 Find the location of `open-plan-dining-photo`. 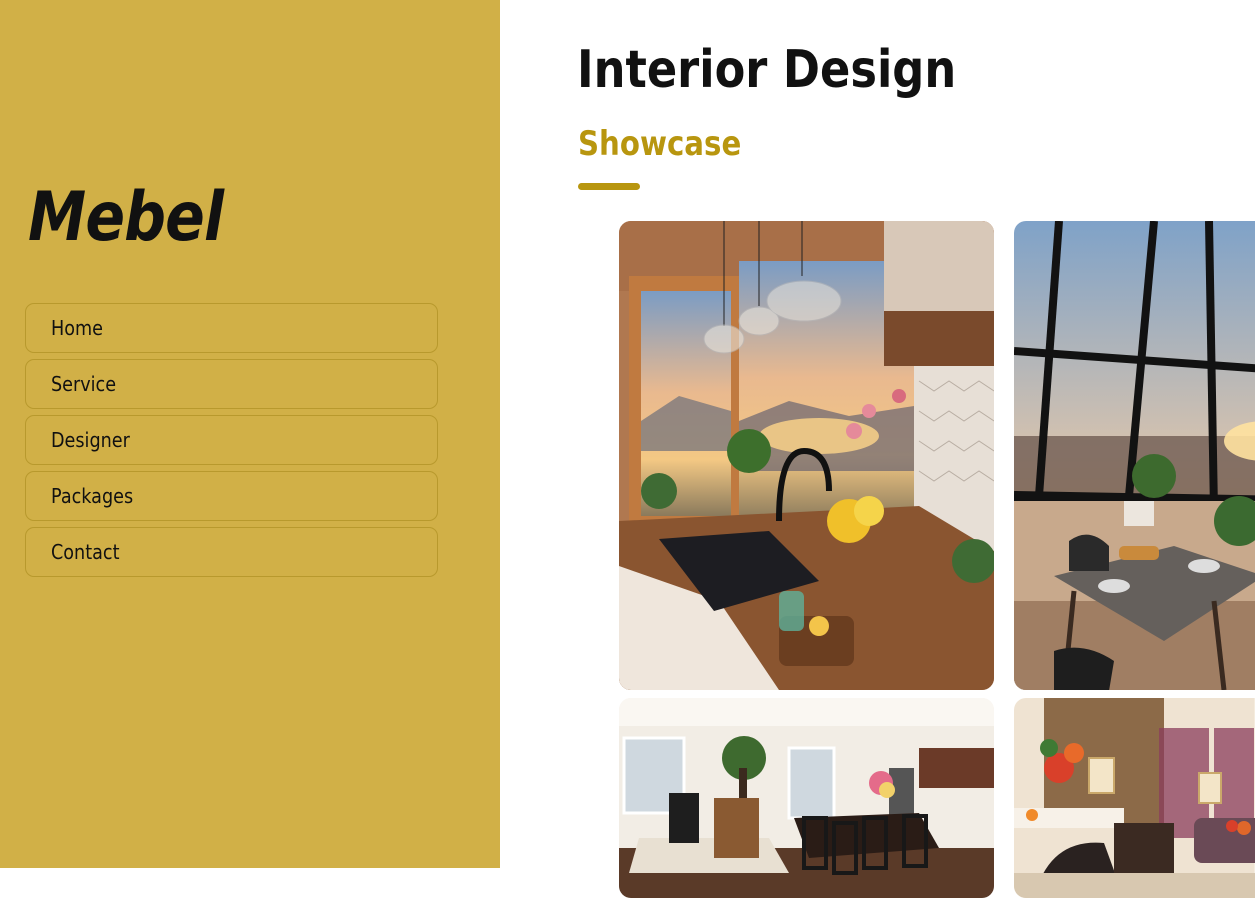

open-plan-dining-photo is located at coordinates (806, 798).